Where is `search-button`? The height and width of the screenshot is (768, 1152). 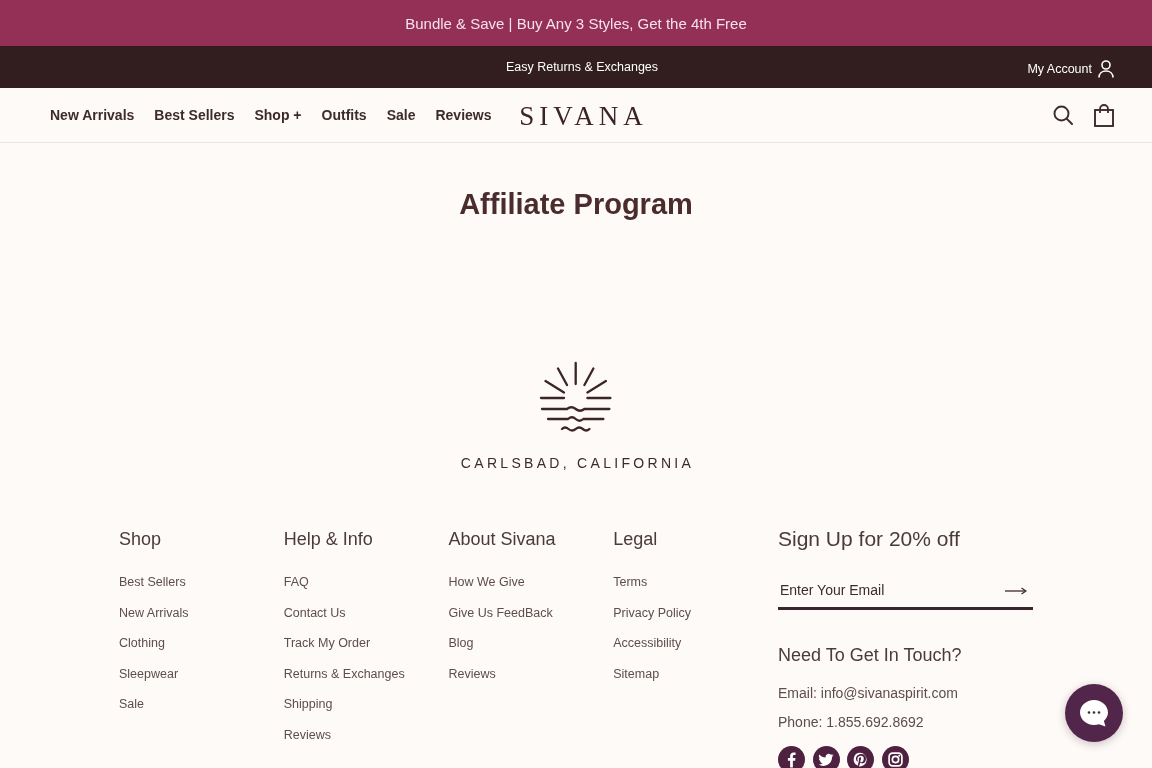
search-button is located at coordinates (1063, 115).